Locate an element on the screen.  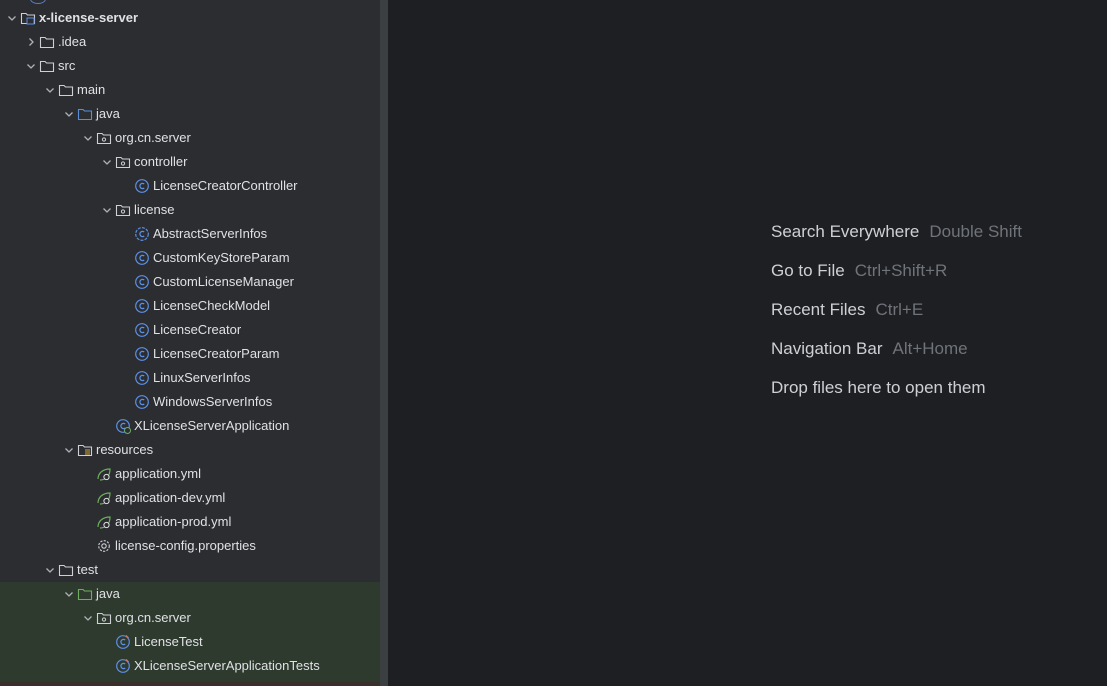
tree-item-label: application-prod.yml is located at coordinates (173, 521).